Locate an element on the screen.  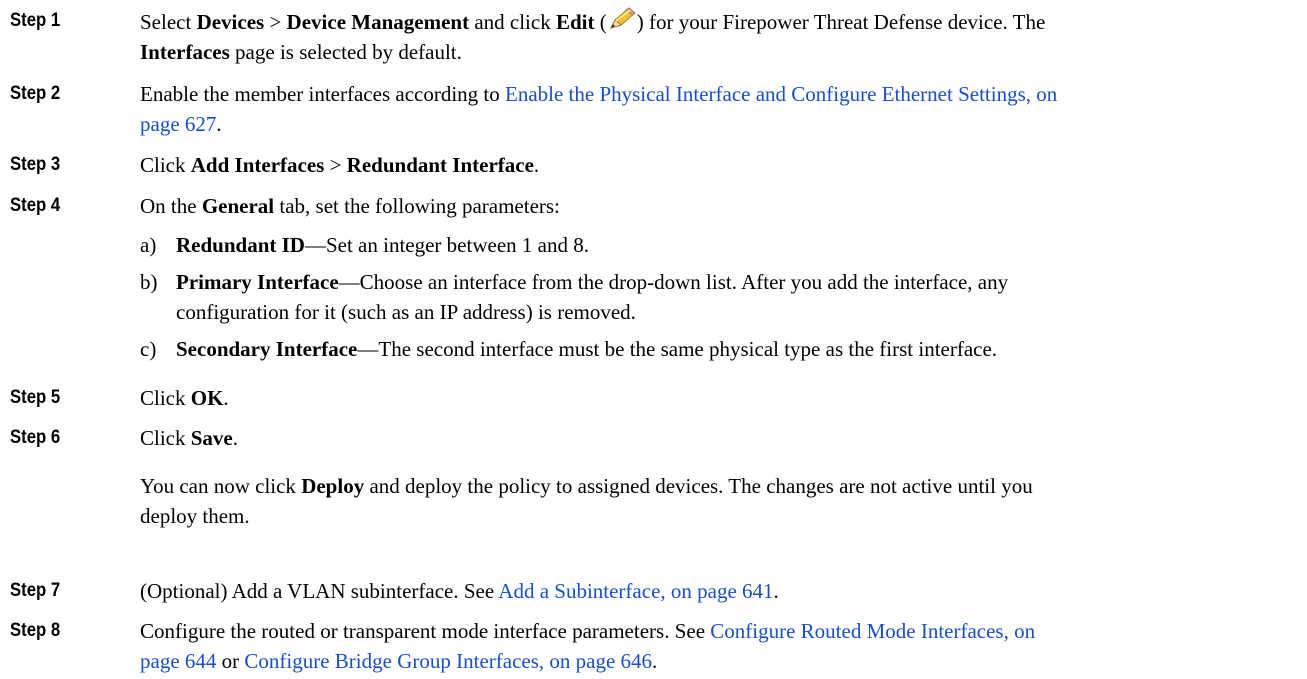
substep-marker: b) is located at coordinates (149, 282).